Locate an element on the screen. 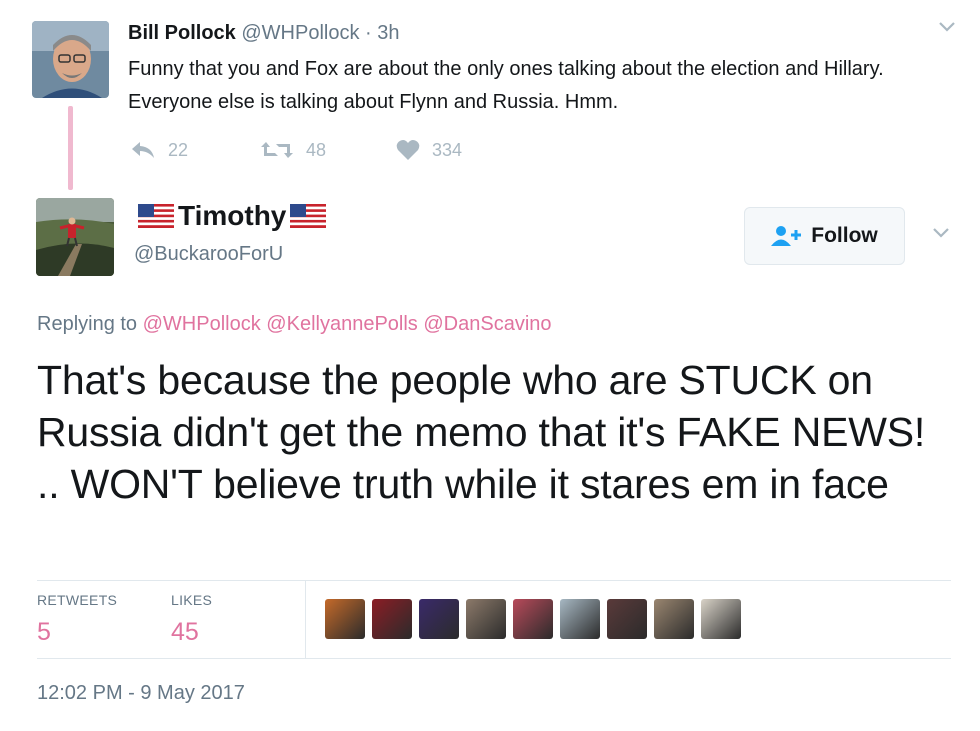  likes-count: 45 is located at coordinates (185, 632).